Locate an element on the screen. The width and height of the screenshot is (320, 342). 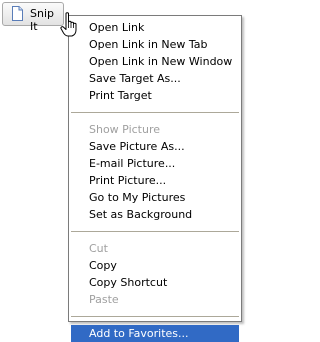
menu-item-open-link-new-tab: Open Link in New Tab is located at coordinates (155, 44).